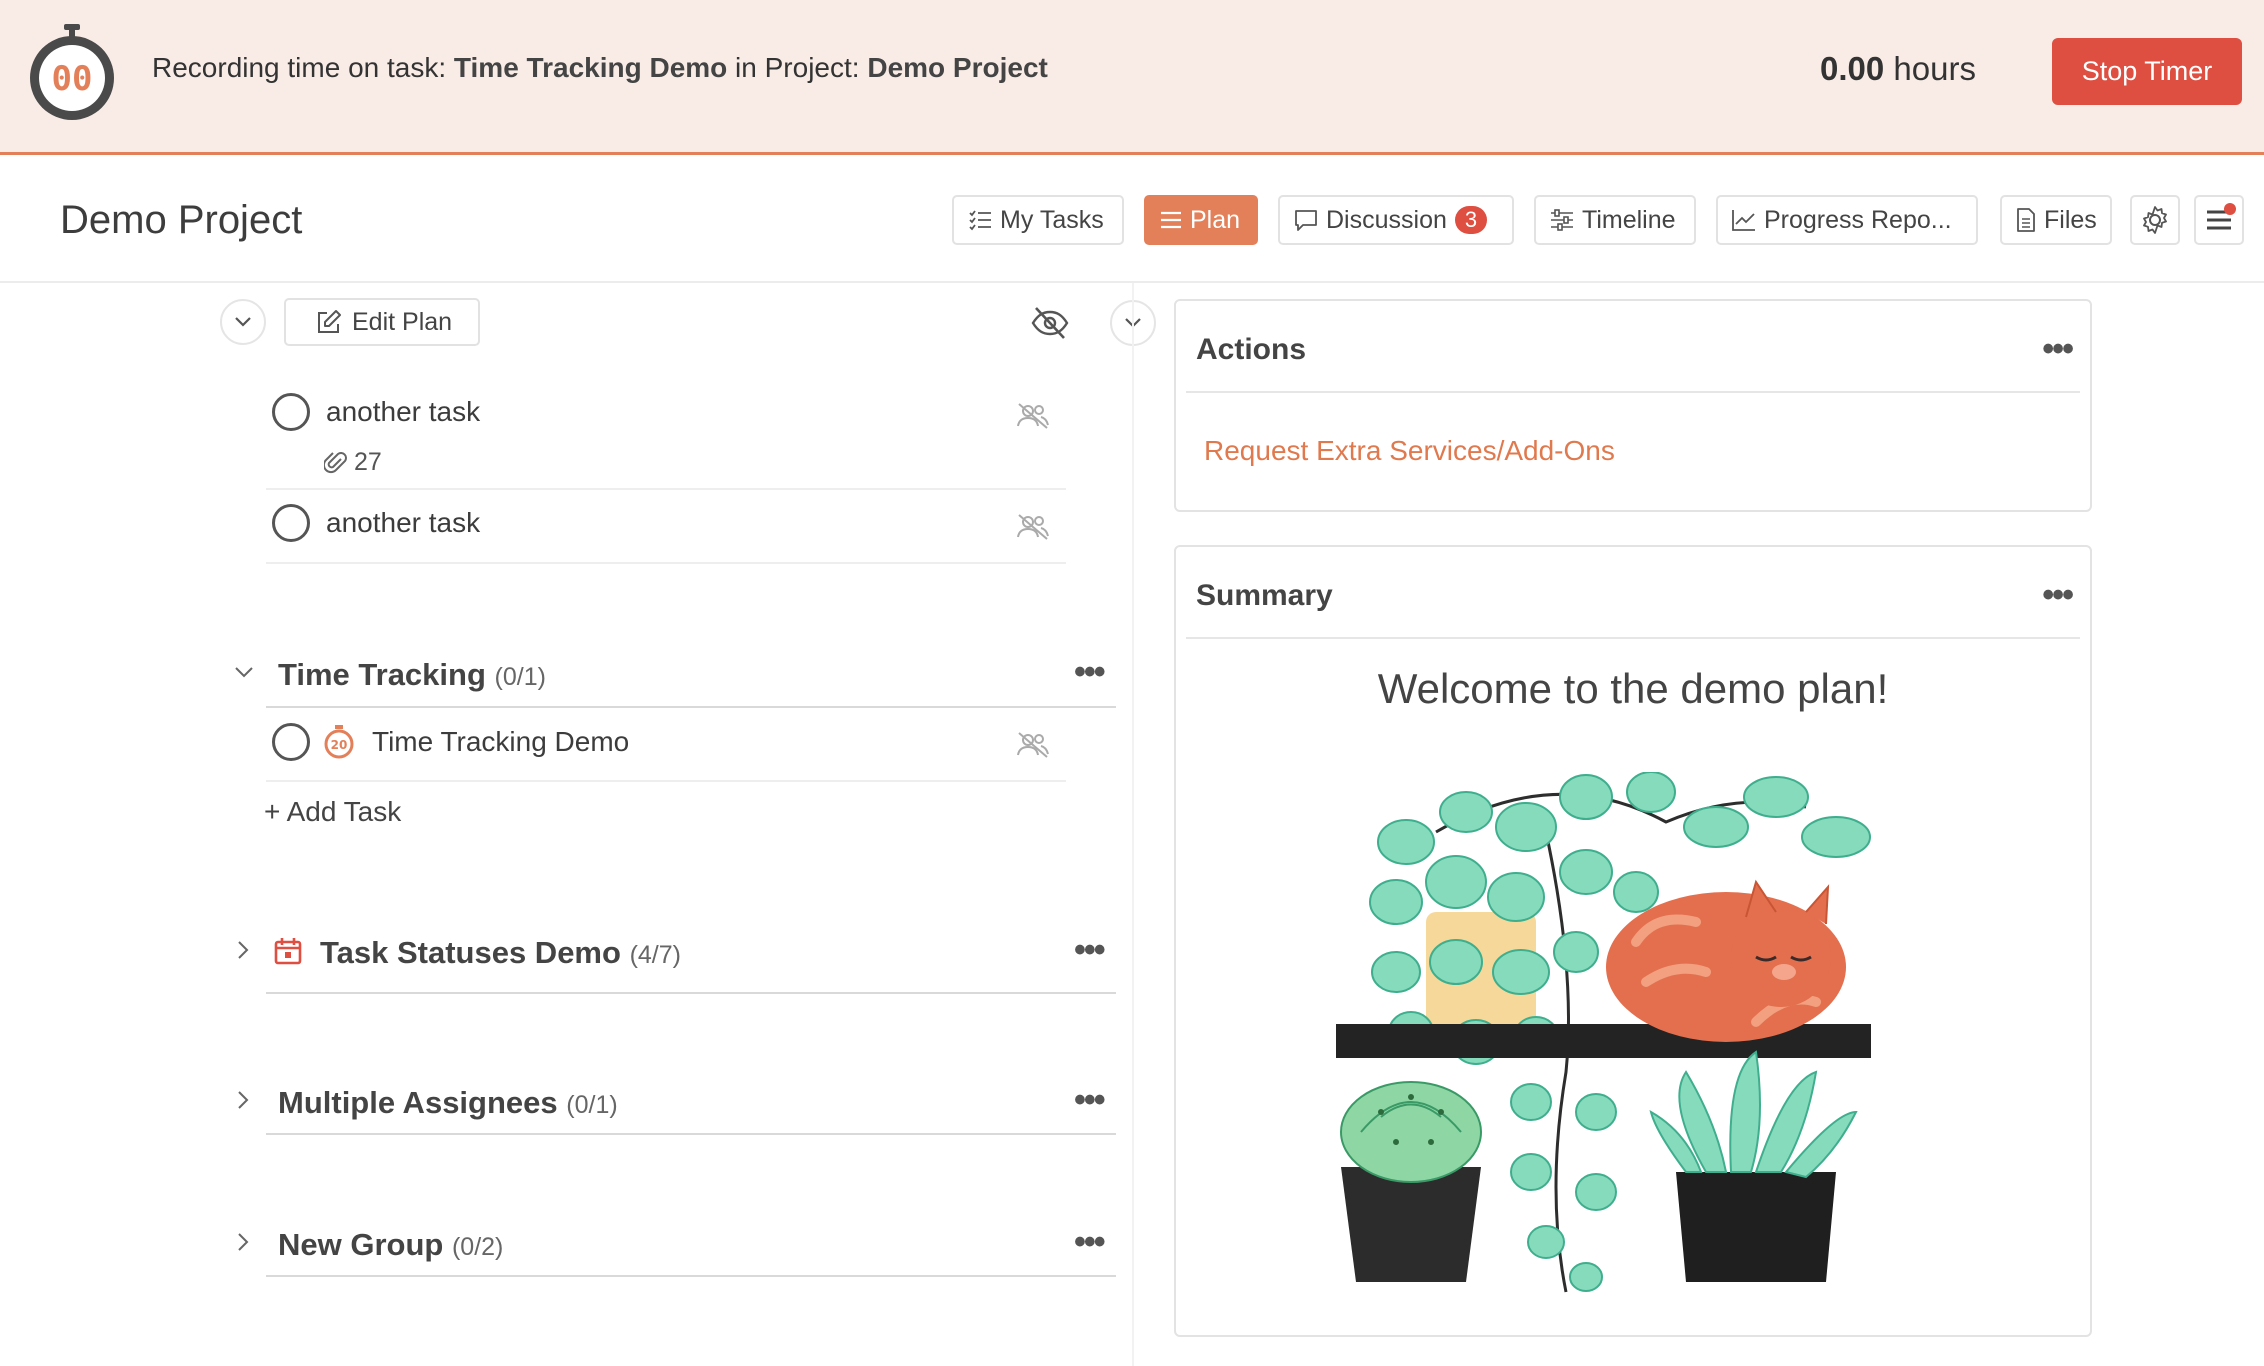 This screenshot has width=2264, height=1366. What do you see at coordinates (72, 79) in the screenshot?
I see `stopwatch-digits: 00` at bounding box center [72, 79].